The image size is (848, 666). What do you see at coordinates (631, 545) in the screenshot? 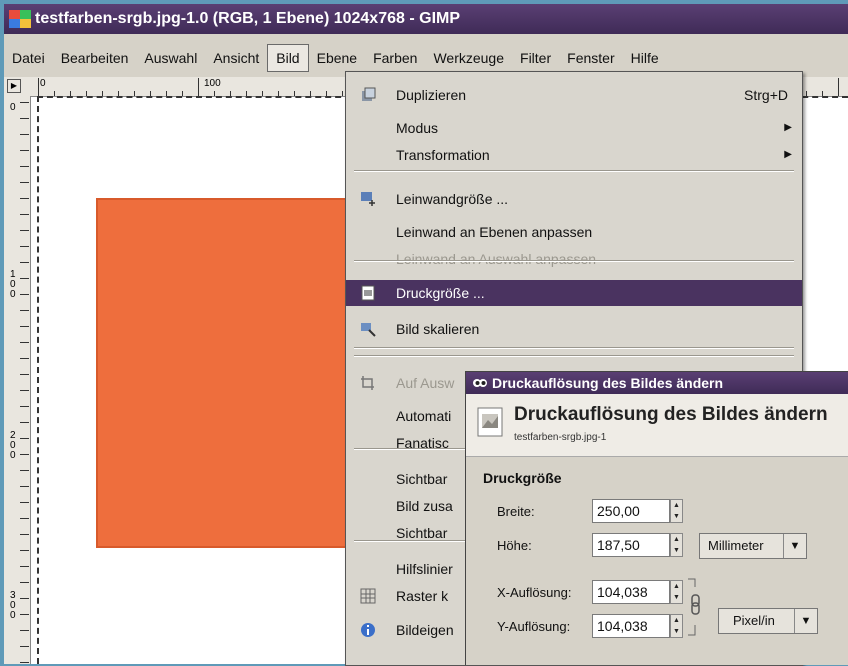
I see `height-input: 187,50` at bounding box center [631, 545].